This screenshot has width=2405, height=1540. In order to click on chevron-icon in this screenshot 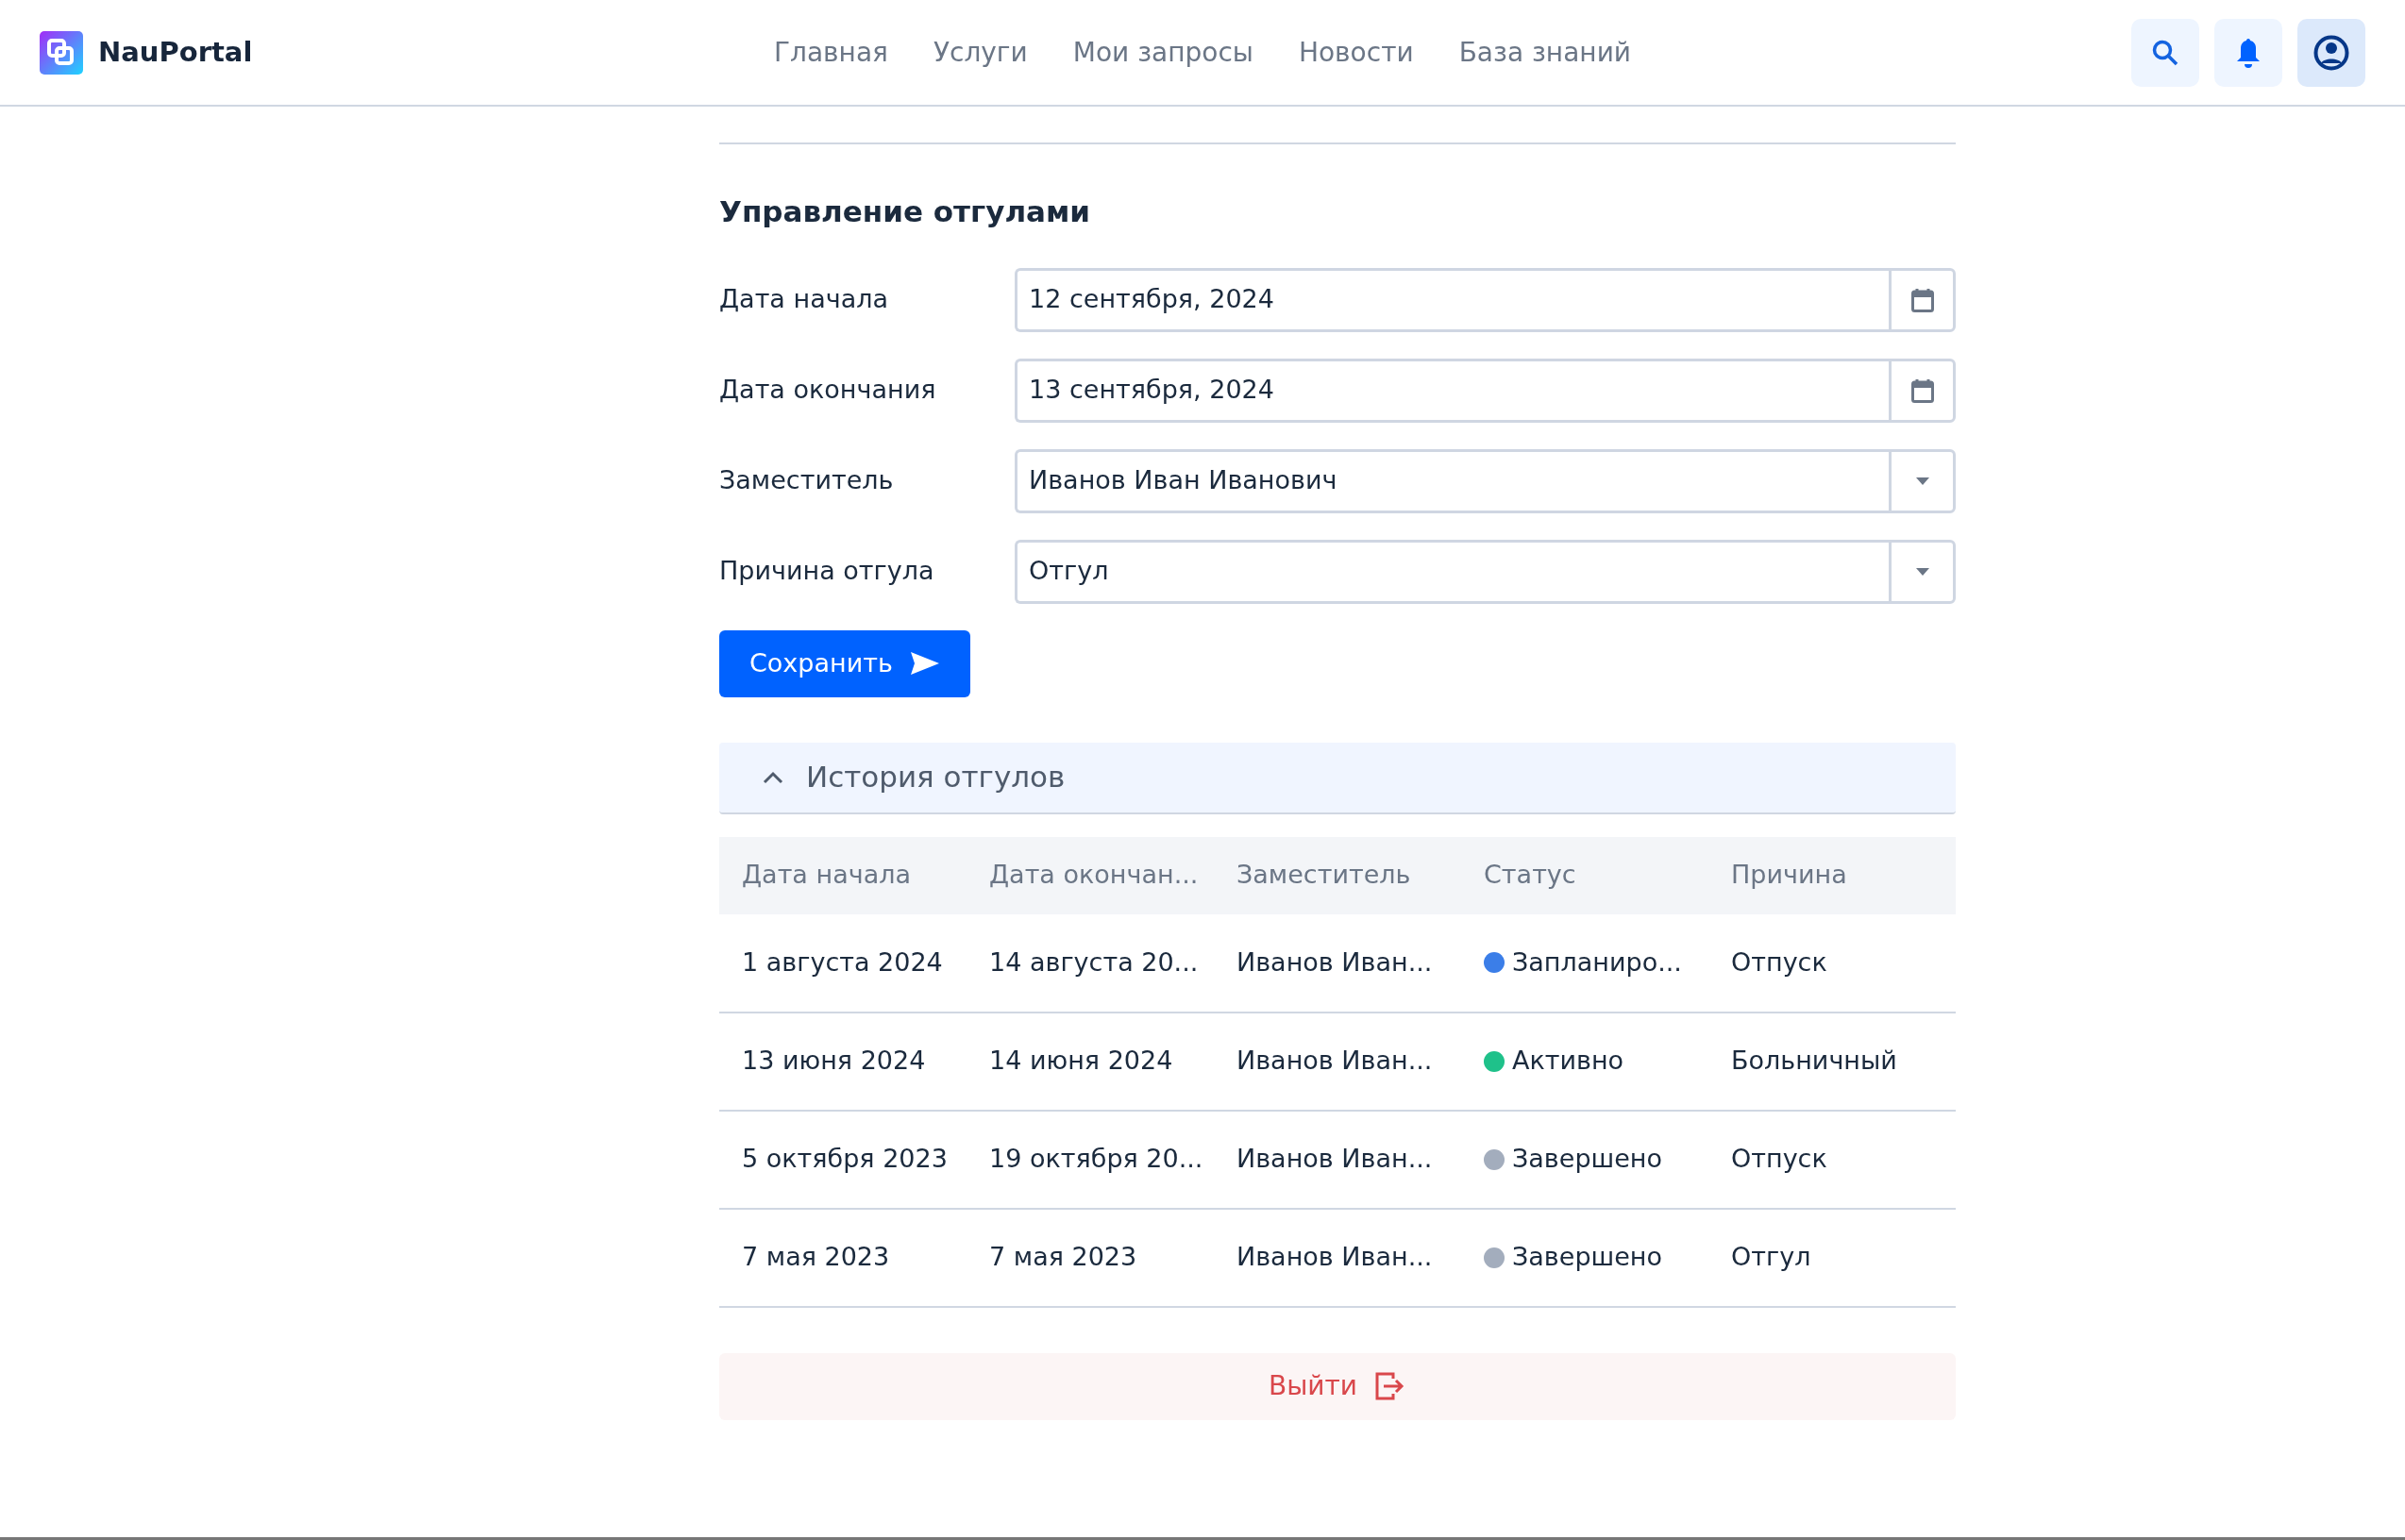, I will do `click(773, 777)`.